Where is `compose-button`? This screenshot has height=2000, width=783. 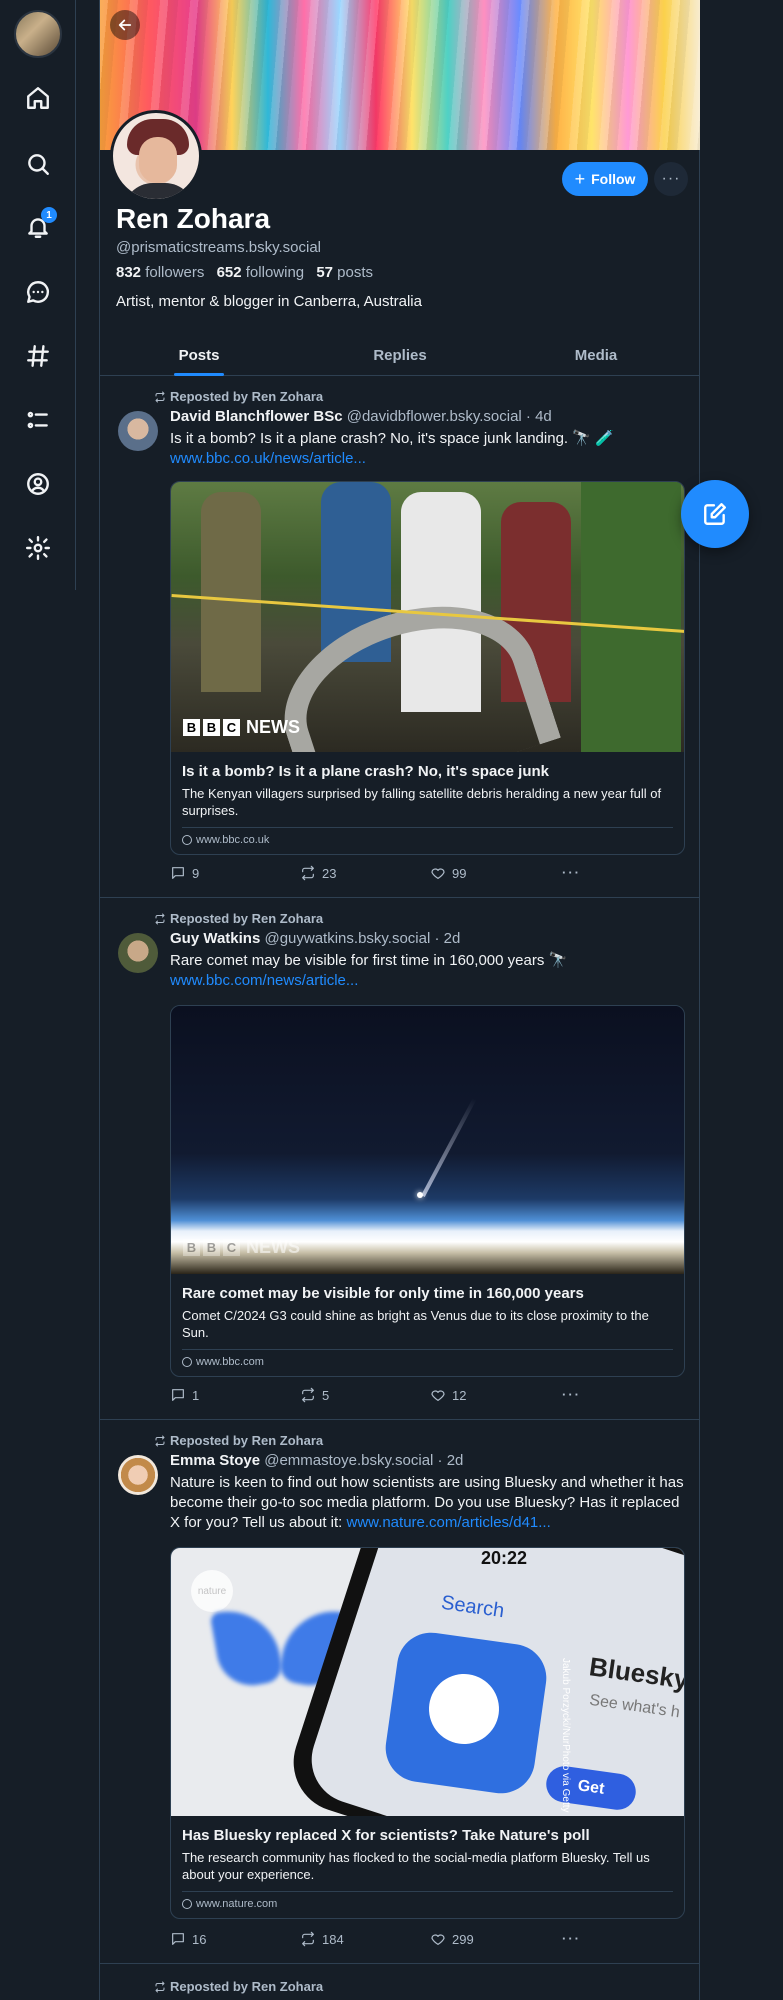 compose-button is located at coordinates (715, 514).